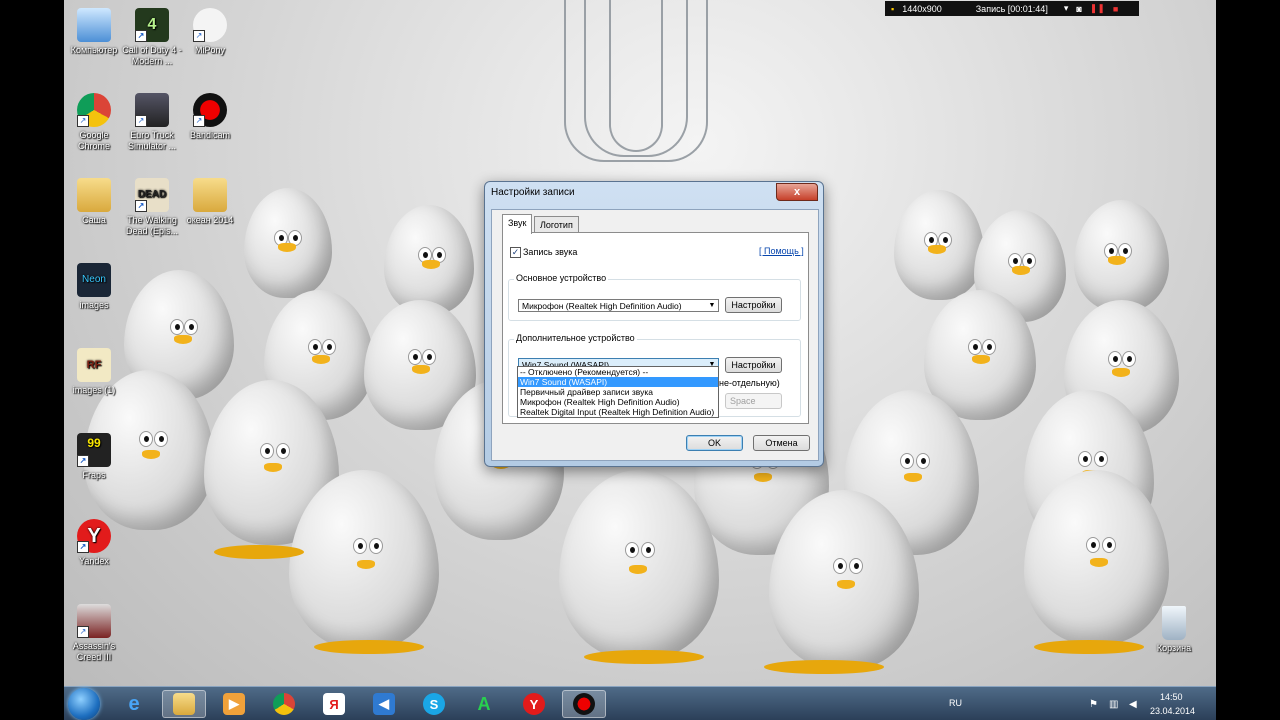 This screenshot has height=720, width=1280. I want to click on record-sound-checkbox: ✓, so click(515, 252).